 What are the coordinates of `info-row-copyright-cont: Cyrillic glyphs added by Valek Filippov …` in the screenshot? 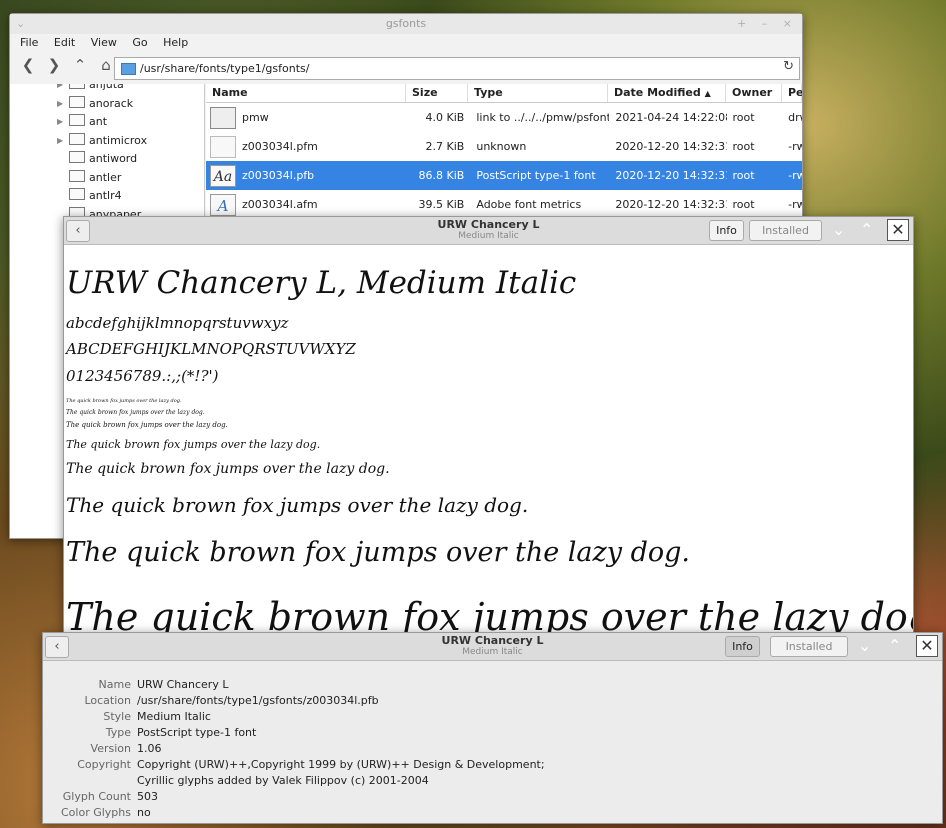 It's located at (283, 780).